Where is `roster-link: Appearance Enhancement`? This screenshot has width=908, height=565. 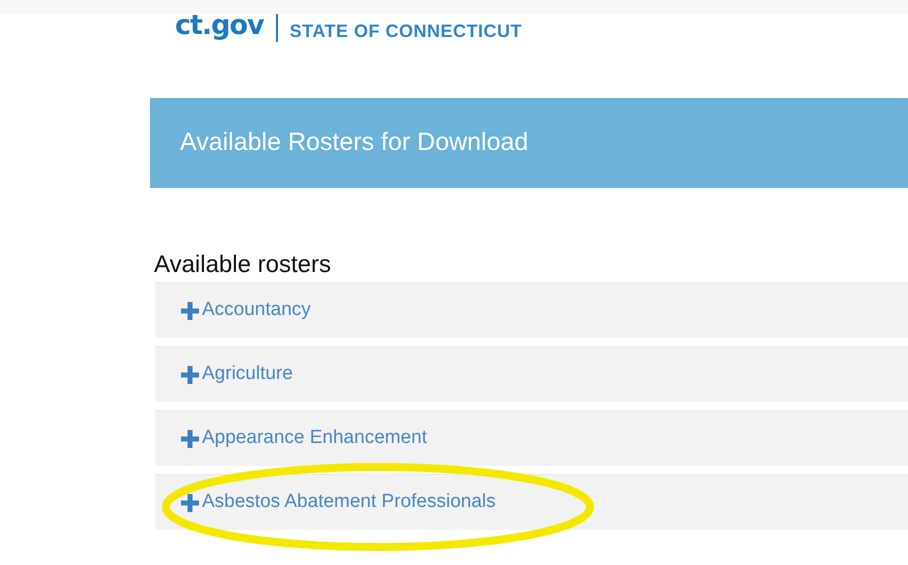 roster-link: Appearance Enhancement is located at coordinates (303, 438).